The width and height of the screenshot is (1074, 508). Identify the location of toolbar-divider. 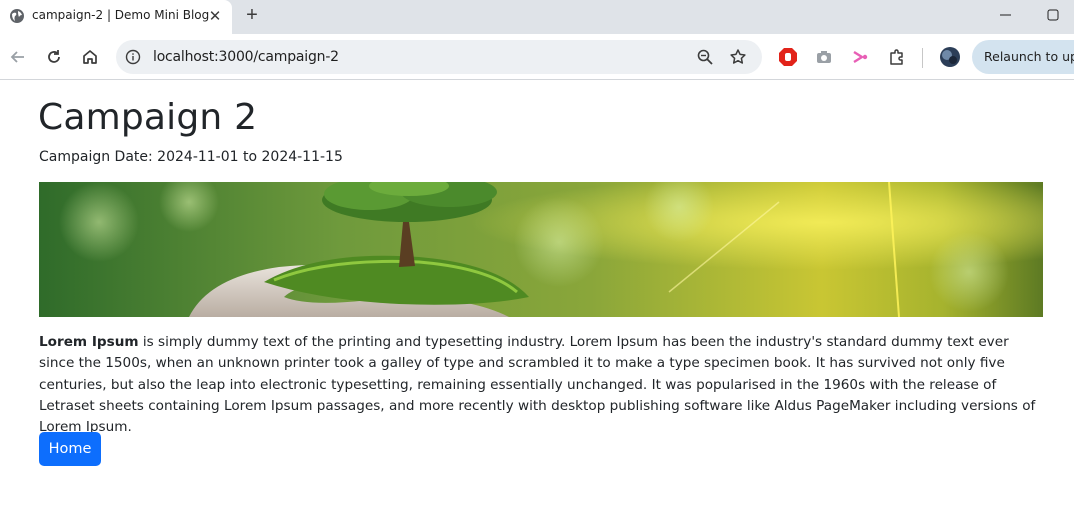
(922, 58).